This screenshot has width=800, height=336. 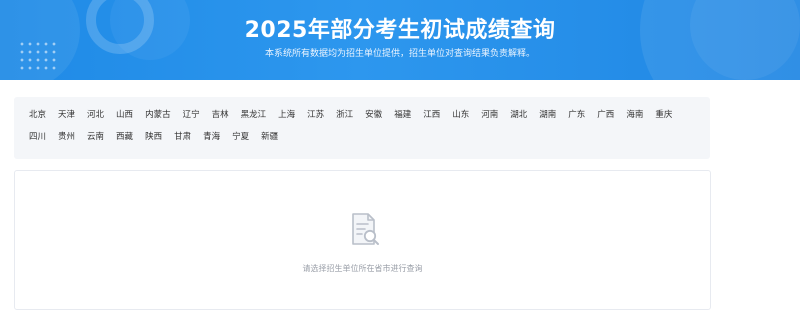 I want to click on region-item: 广西, so click(x=605, y=119).